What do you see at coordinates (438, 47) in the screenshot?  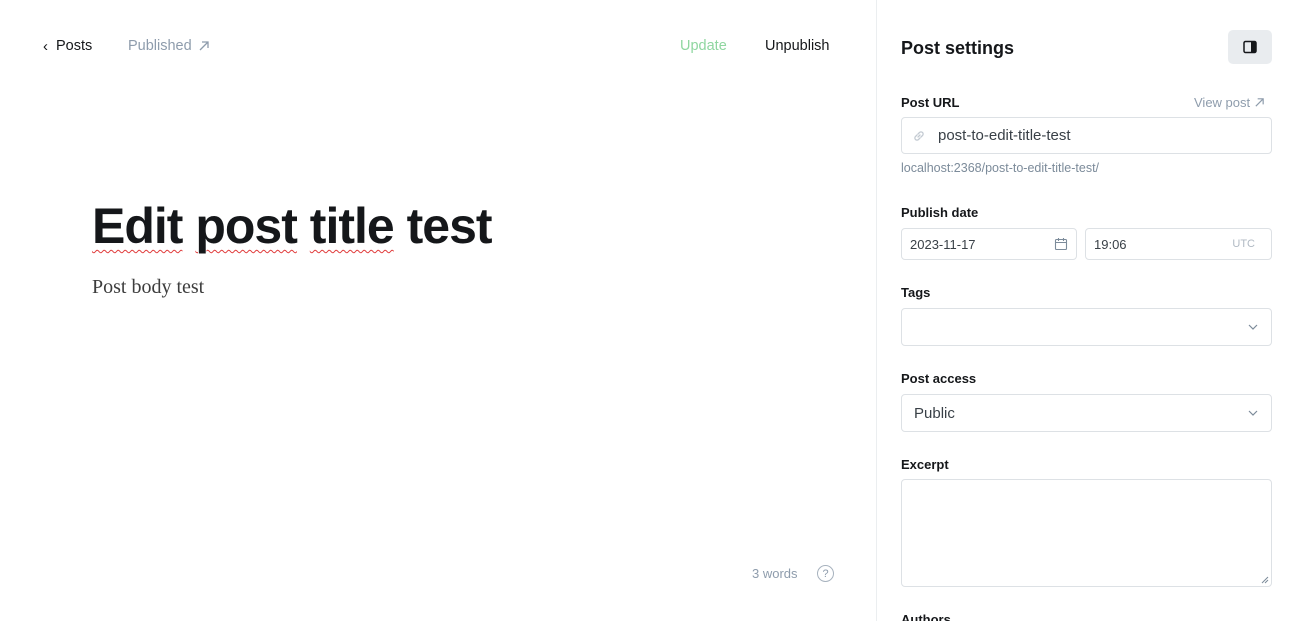 I see `editor-topbar: ‹ Posts Published Update Unpublish` at bounding box center [438, 47].